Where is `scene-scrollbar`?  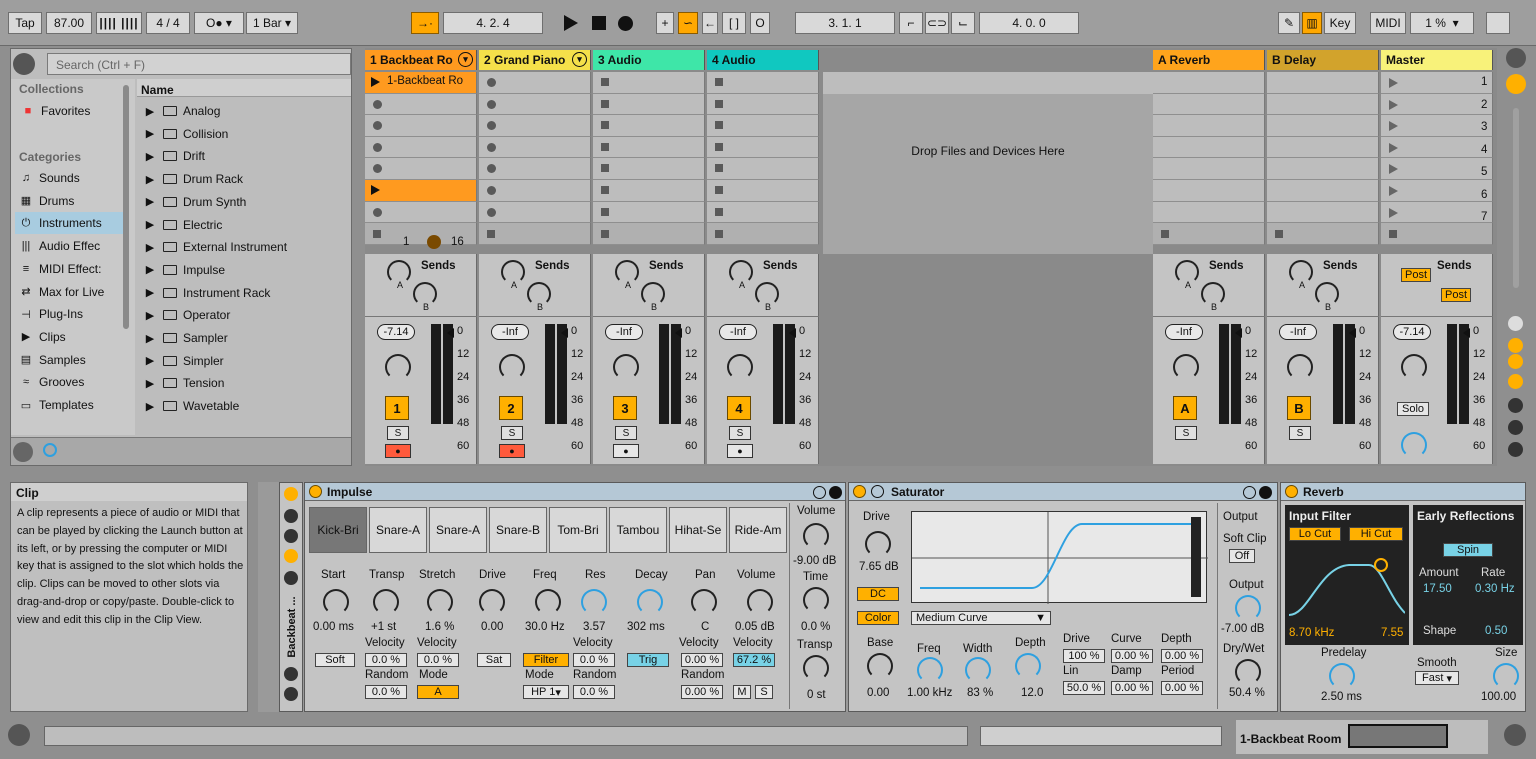 scene-scrollbar is located at coordinates (1516, 198).